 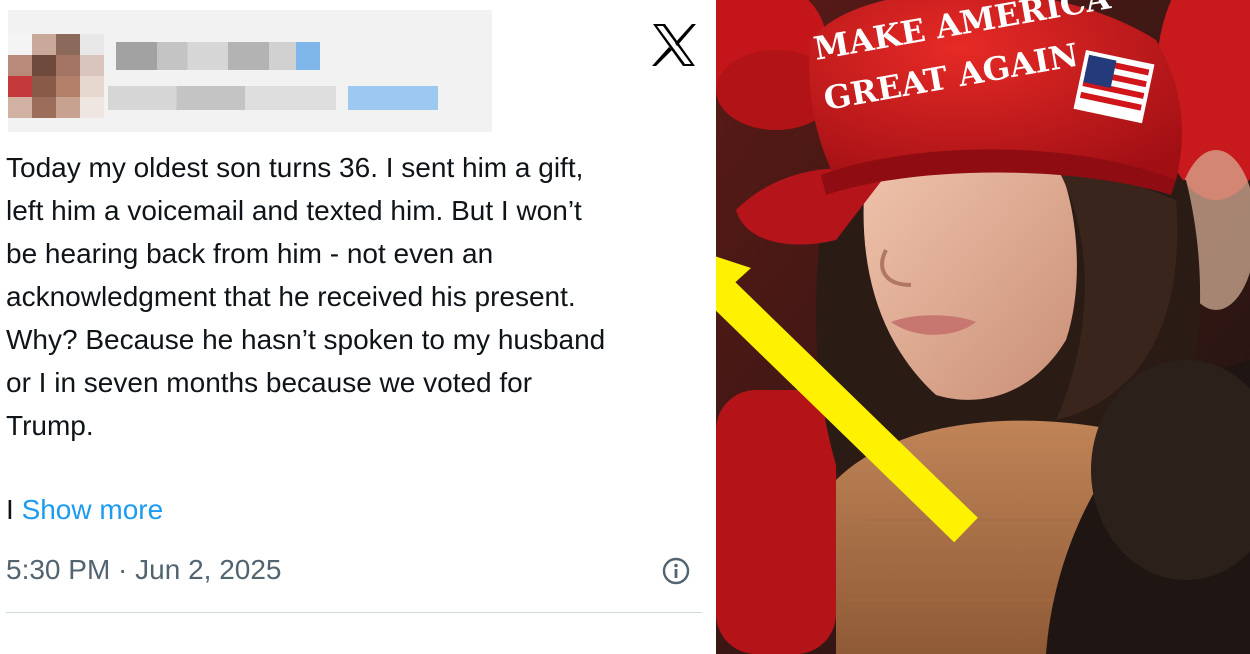 What do you see at coordinates (218, 56) in the screenshot?
I see `author-name-blurred` at bounding box center [218, 56].